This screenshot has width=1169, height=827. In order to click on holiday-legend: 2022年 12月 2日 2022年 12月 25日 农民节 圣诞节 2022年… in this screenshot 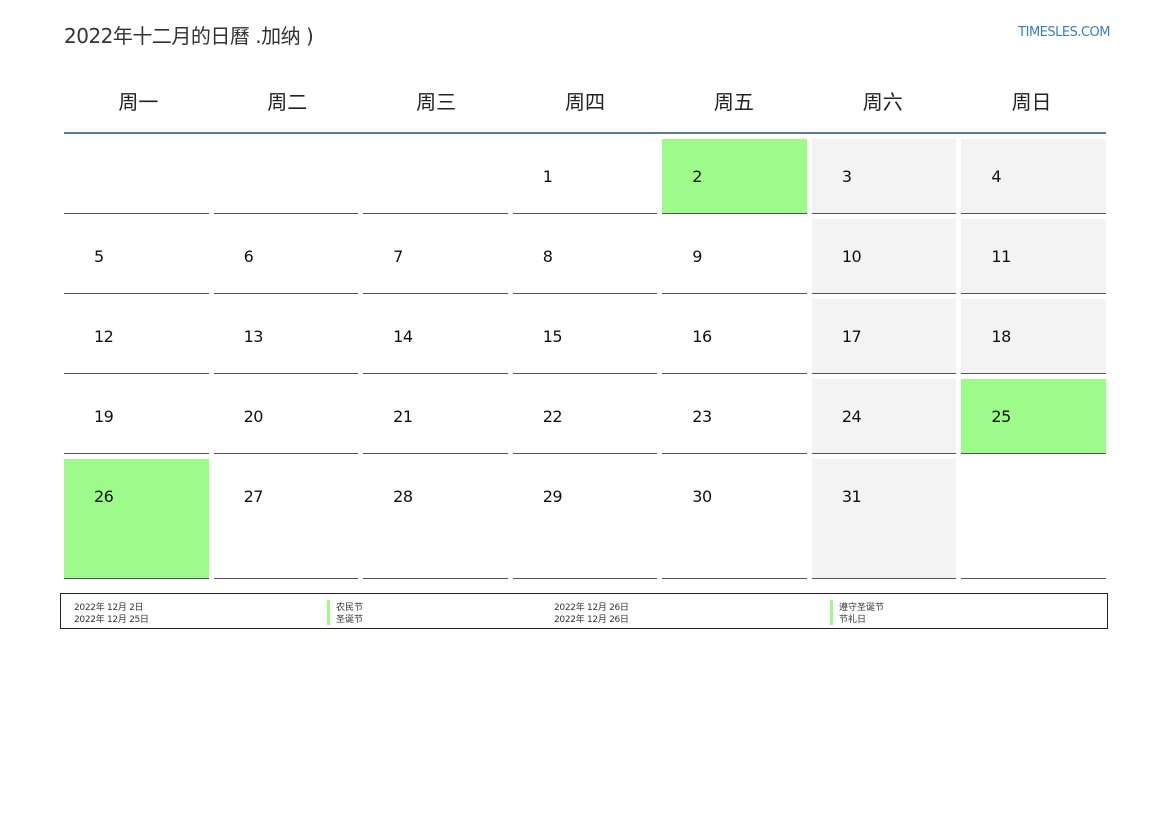, I will do `click(584, 611)`.